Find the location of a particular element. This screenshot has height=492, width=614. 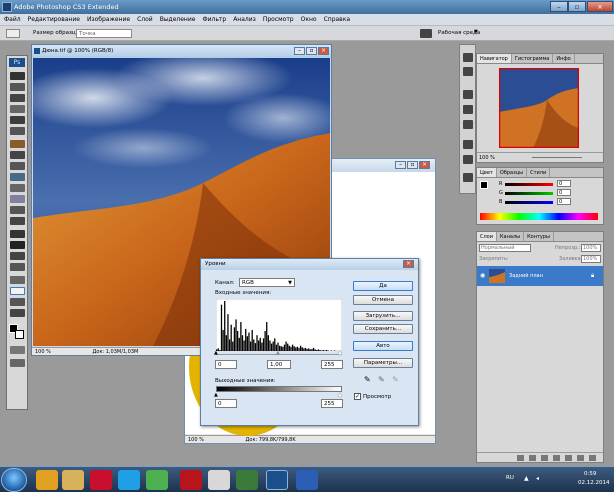

black-eyedropper-icon: ✎ is located at coordinates (367, 379).